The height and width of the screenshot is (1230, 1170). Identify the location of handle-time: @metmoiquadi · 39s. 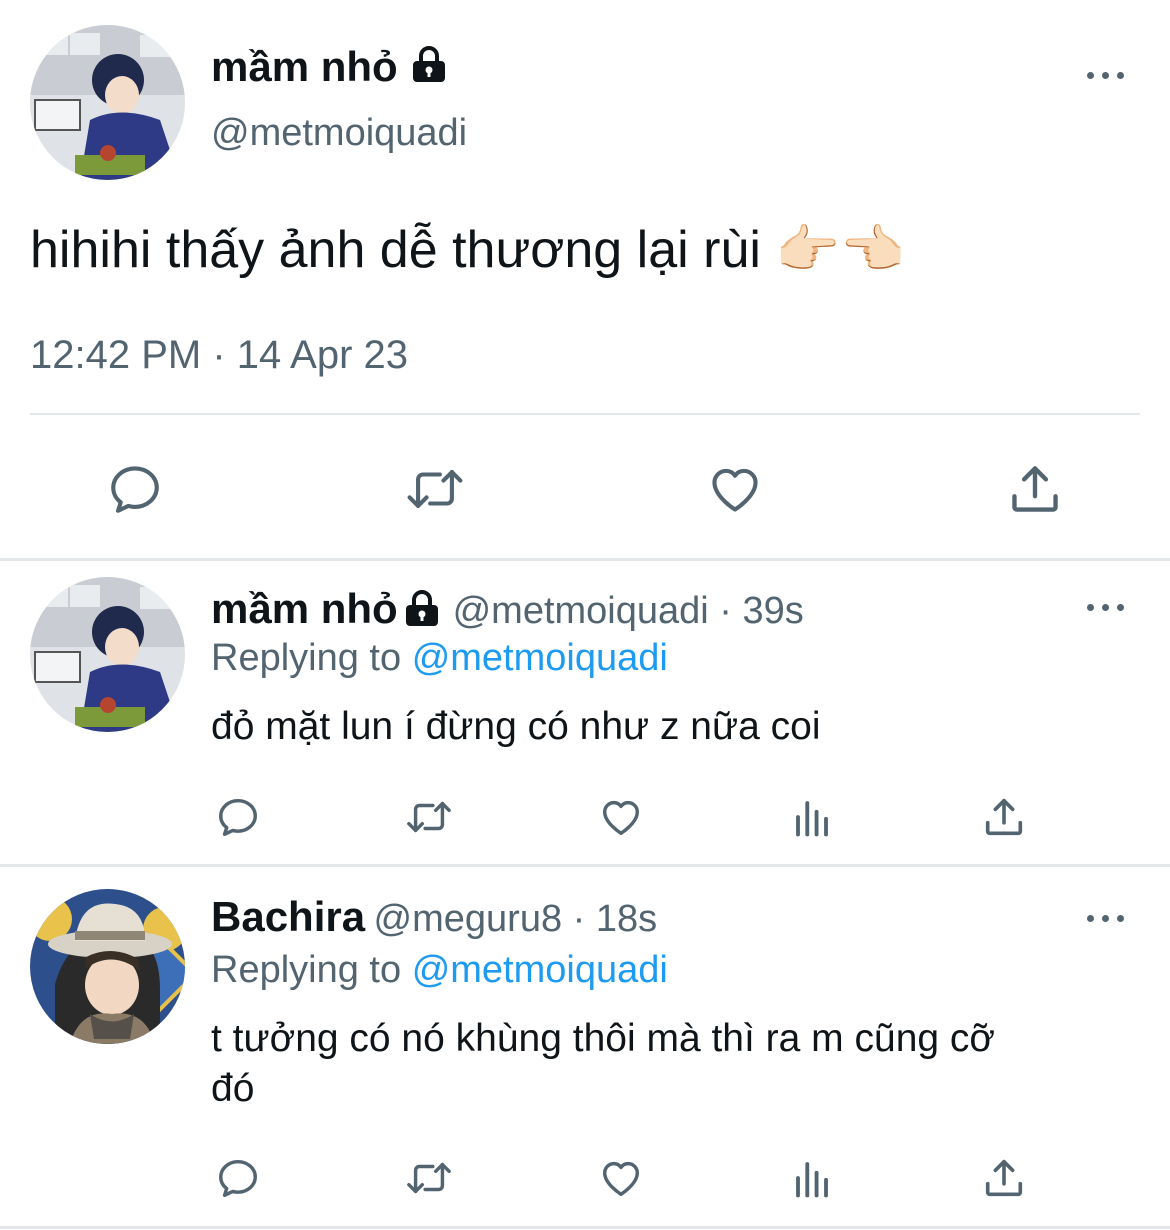
(628, 611).